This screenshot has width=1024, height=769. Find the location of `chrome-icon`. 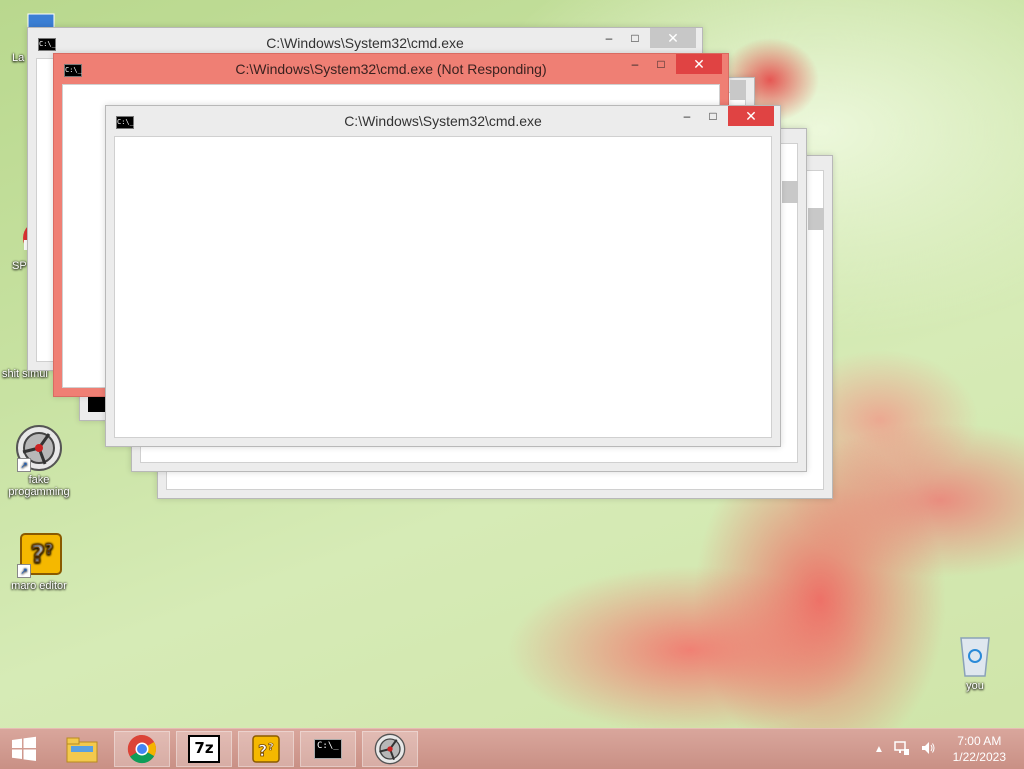

chrome-icon is located at coordinates (141, 749).